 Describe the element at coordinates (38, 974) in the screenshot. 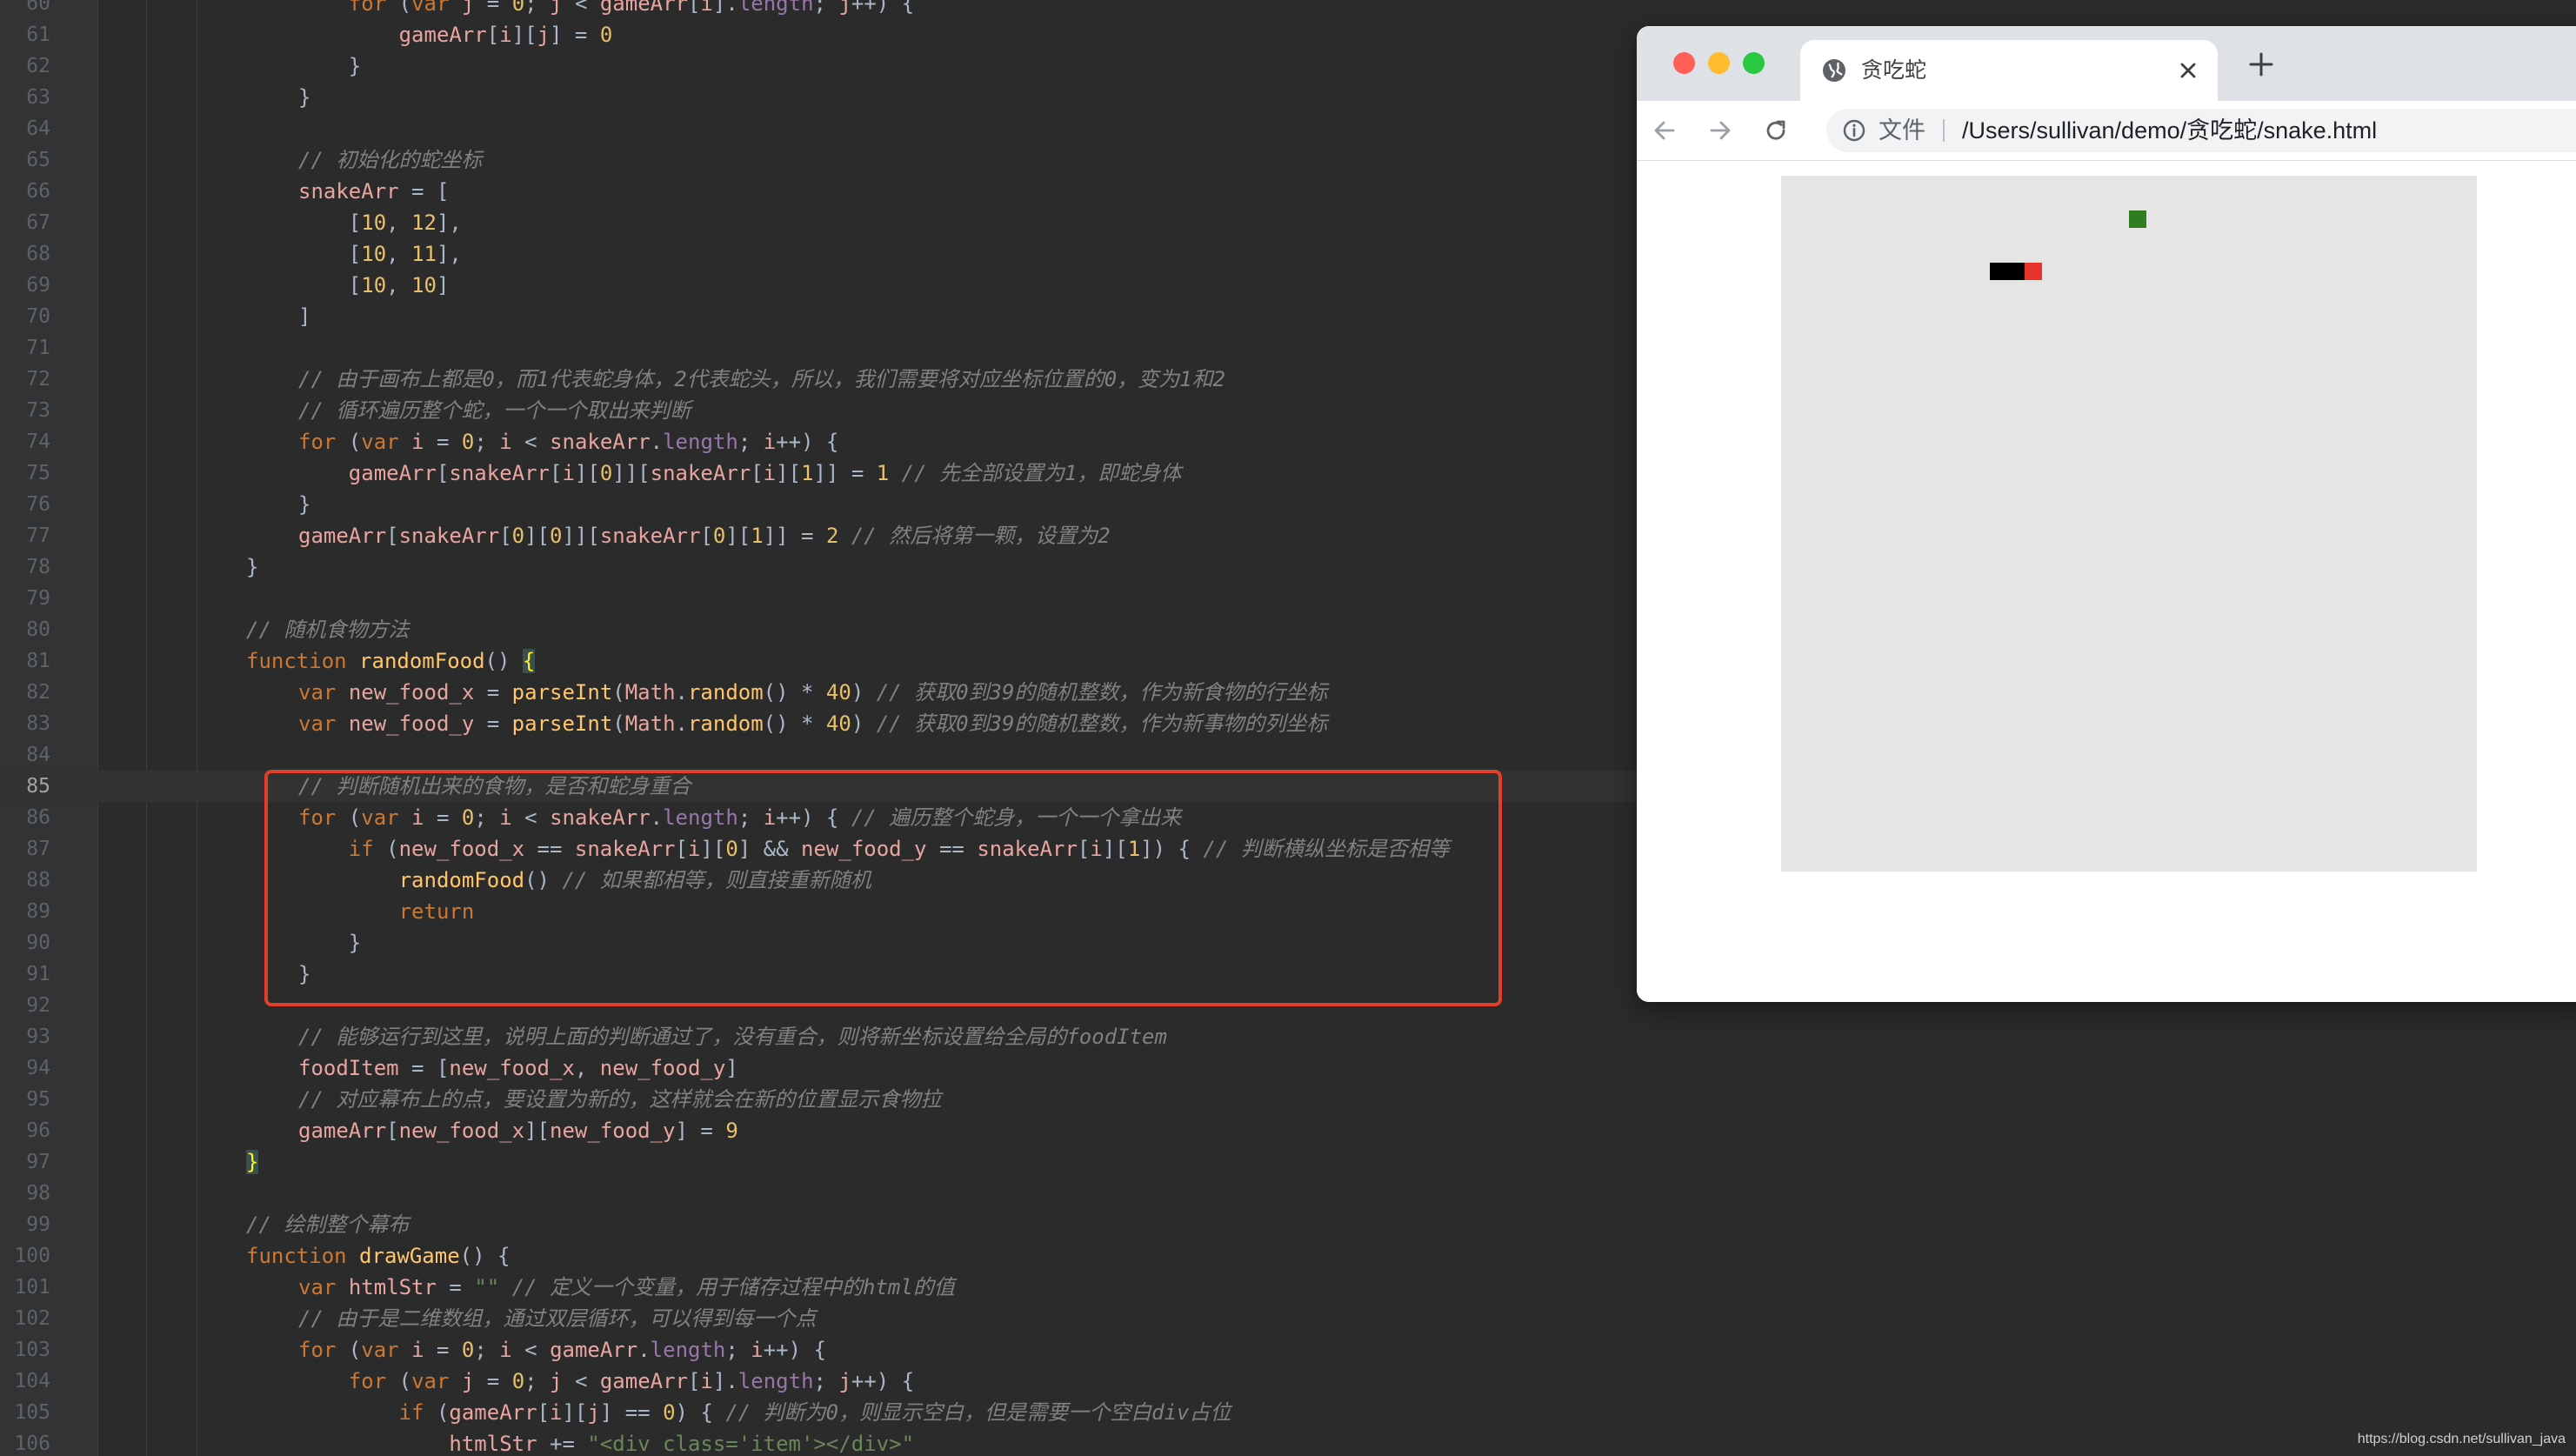

I see `line-number: 91` at that location.